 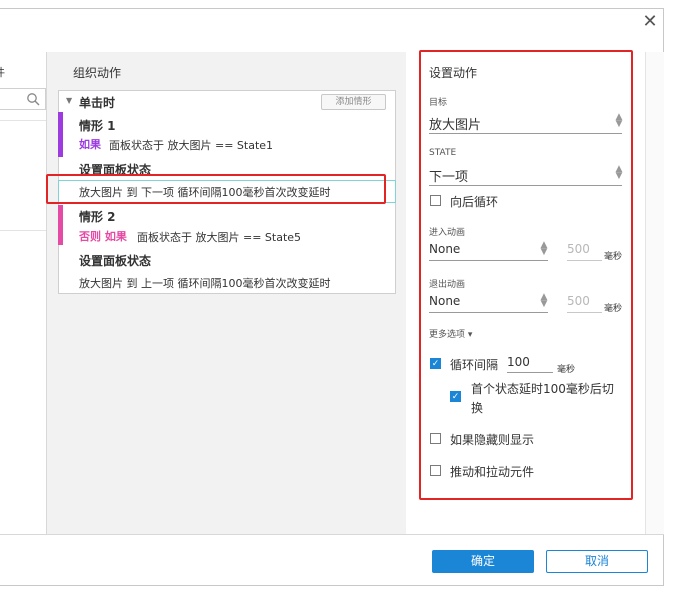 I want to click on repeat-interval-input: 100, so click(x=518, y=362).